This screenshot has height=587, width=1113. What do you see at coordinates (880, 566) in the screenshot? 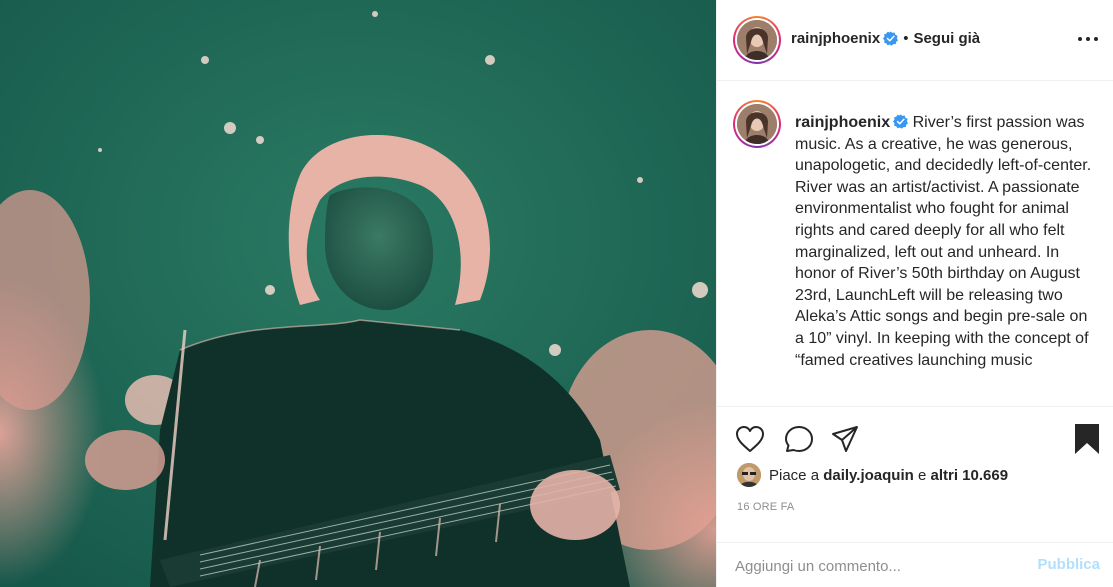
I see `comment-input` at bounding box center [880, 566].